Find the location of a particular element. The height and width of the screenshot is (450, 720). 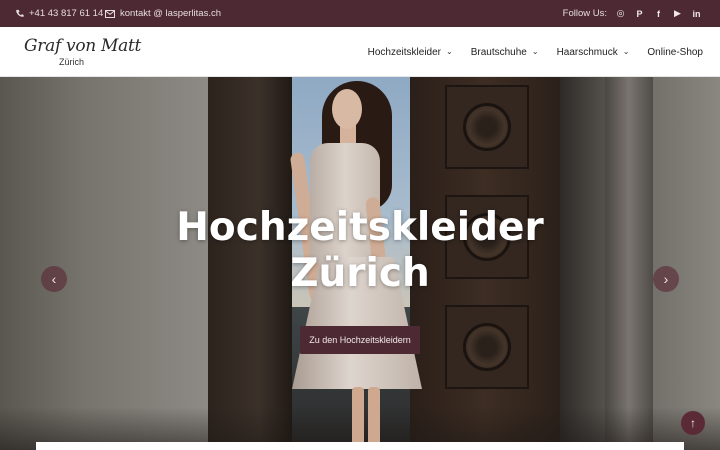

nav-item-brautschuhe: Brautschuhe ⌄ is located at coordinates (505, 52).